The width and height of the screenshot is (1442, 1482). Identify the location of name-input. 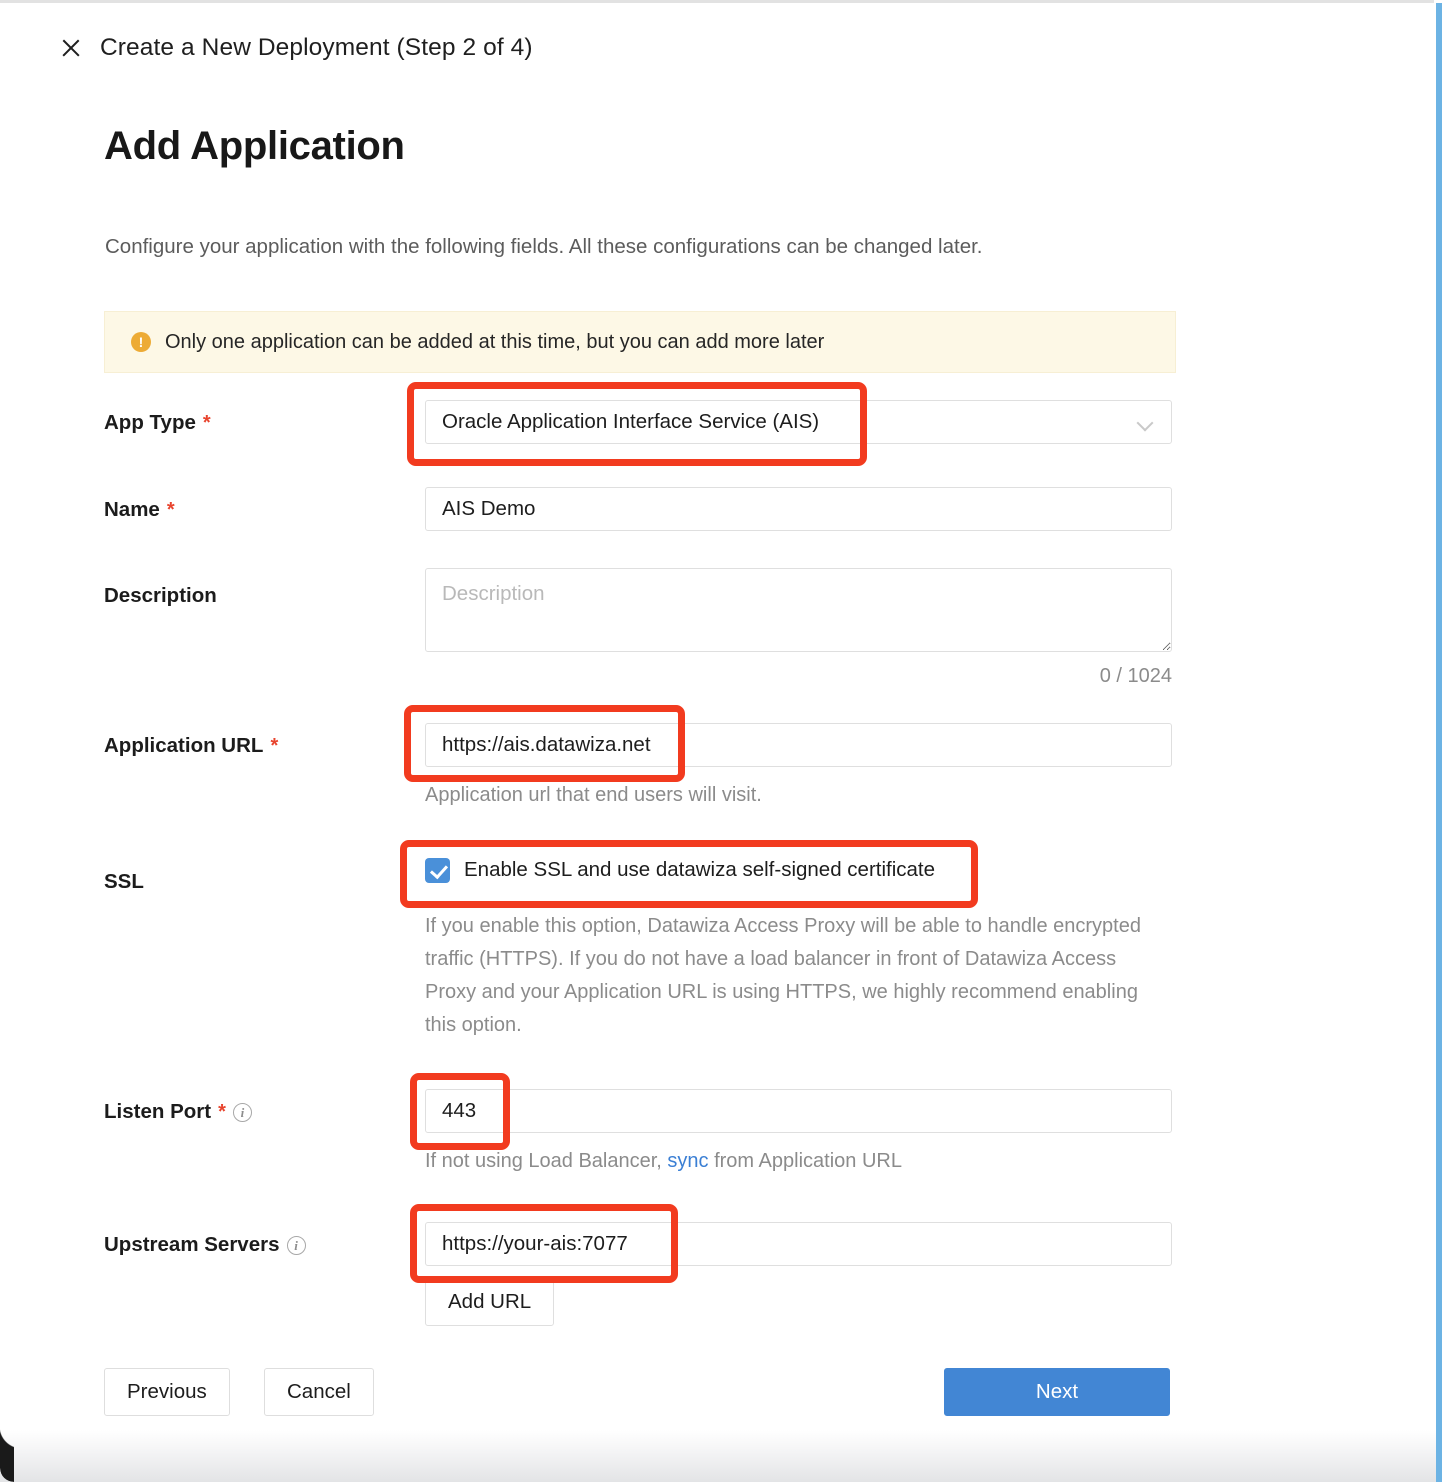
(798, 509).